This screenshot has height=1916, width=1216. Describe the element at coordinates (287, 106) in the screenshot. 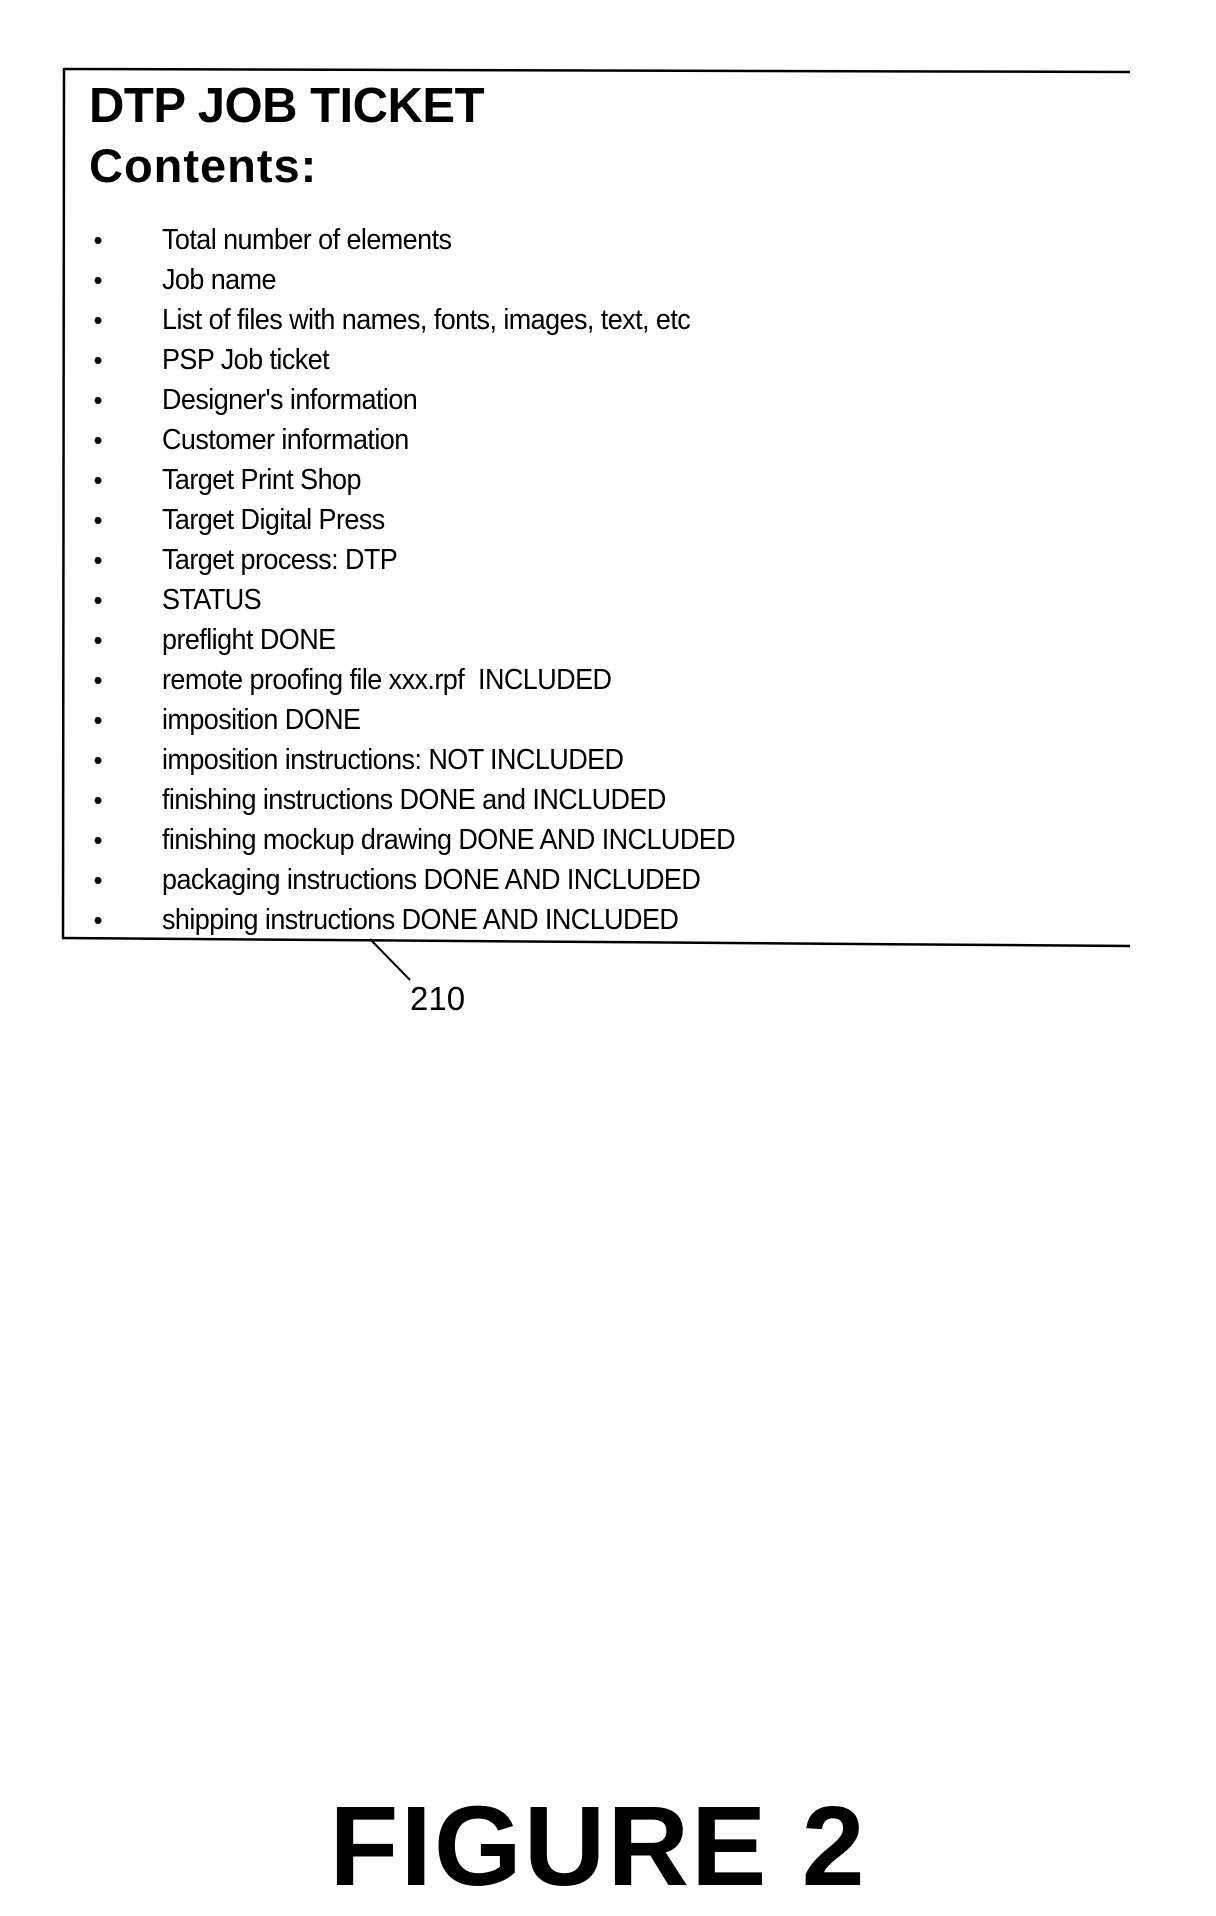

I see `ticket-title: DTP JOB TICKET` at that location.